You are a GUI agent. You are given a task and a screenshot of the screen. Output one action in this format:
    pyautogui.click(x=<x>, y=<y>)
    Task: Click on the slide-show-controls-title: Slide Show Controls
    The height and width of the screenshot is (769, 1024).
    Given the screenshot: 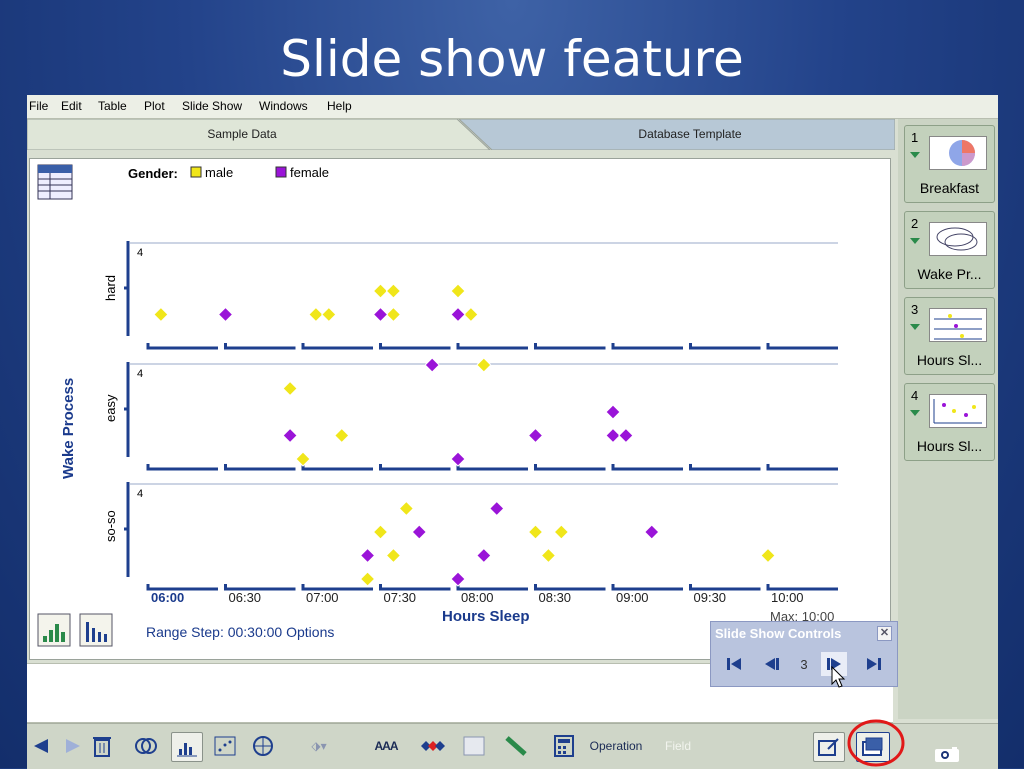 What is the action you would take?
    pyautogui.click(x=778, y=633)
    